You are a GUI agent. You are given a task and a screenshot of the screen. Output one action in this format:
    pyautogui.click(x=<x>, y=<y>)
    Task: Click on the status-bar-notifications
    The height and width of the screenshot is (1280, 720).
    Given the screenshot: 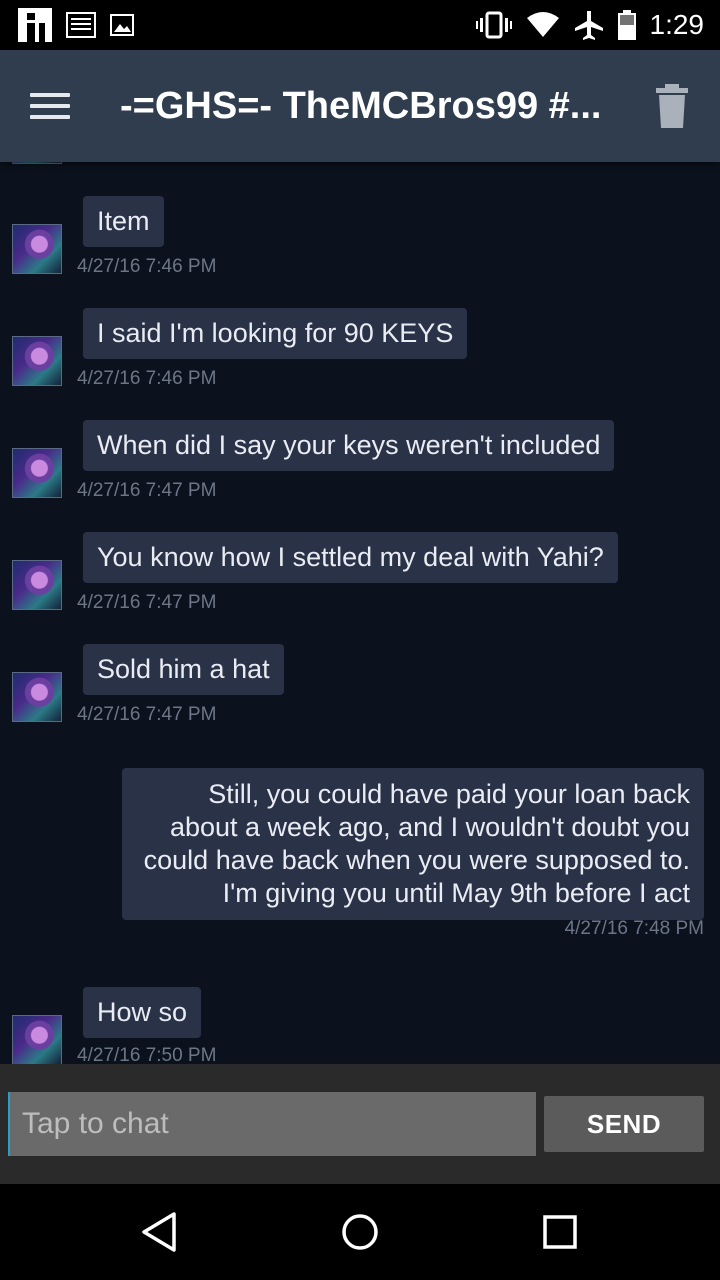 What is the action you would take?
    pyautogui.click(x=76, y=25)
    